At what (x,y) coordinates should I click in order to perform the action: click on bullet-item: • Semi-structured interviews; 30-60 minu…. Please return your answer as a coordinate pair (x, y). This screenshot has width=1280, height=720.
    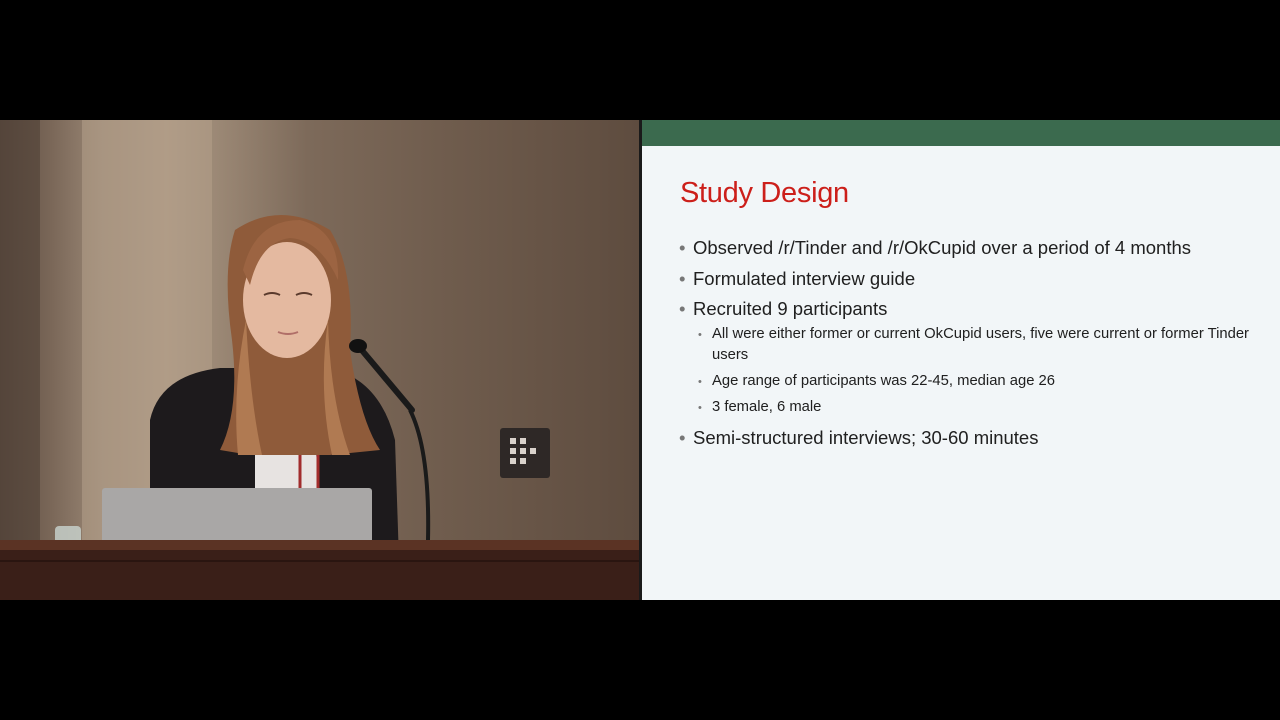
    Looking at the image, I should click on (974, 438).